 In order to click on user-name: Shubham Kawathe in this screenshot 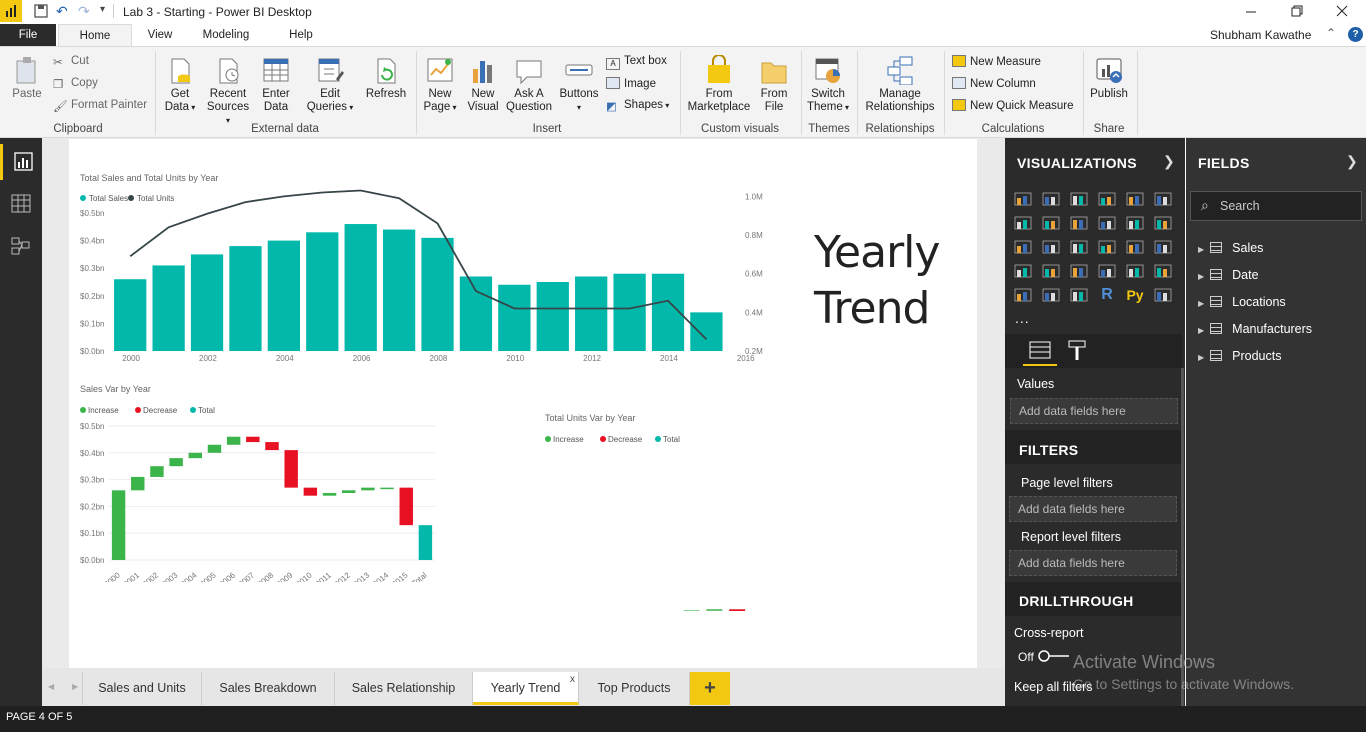, I will do `click(1260, 35)`.